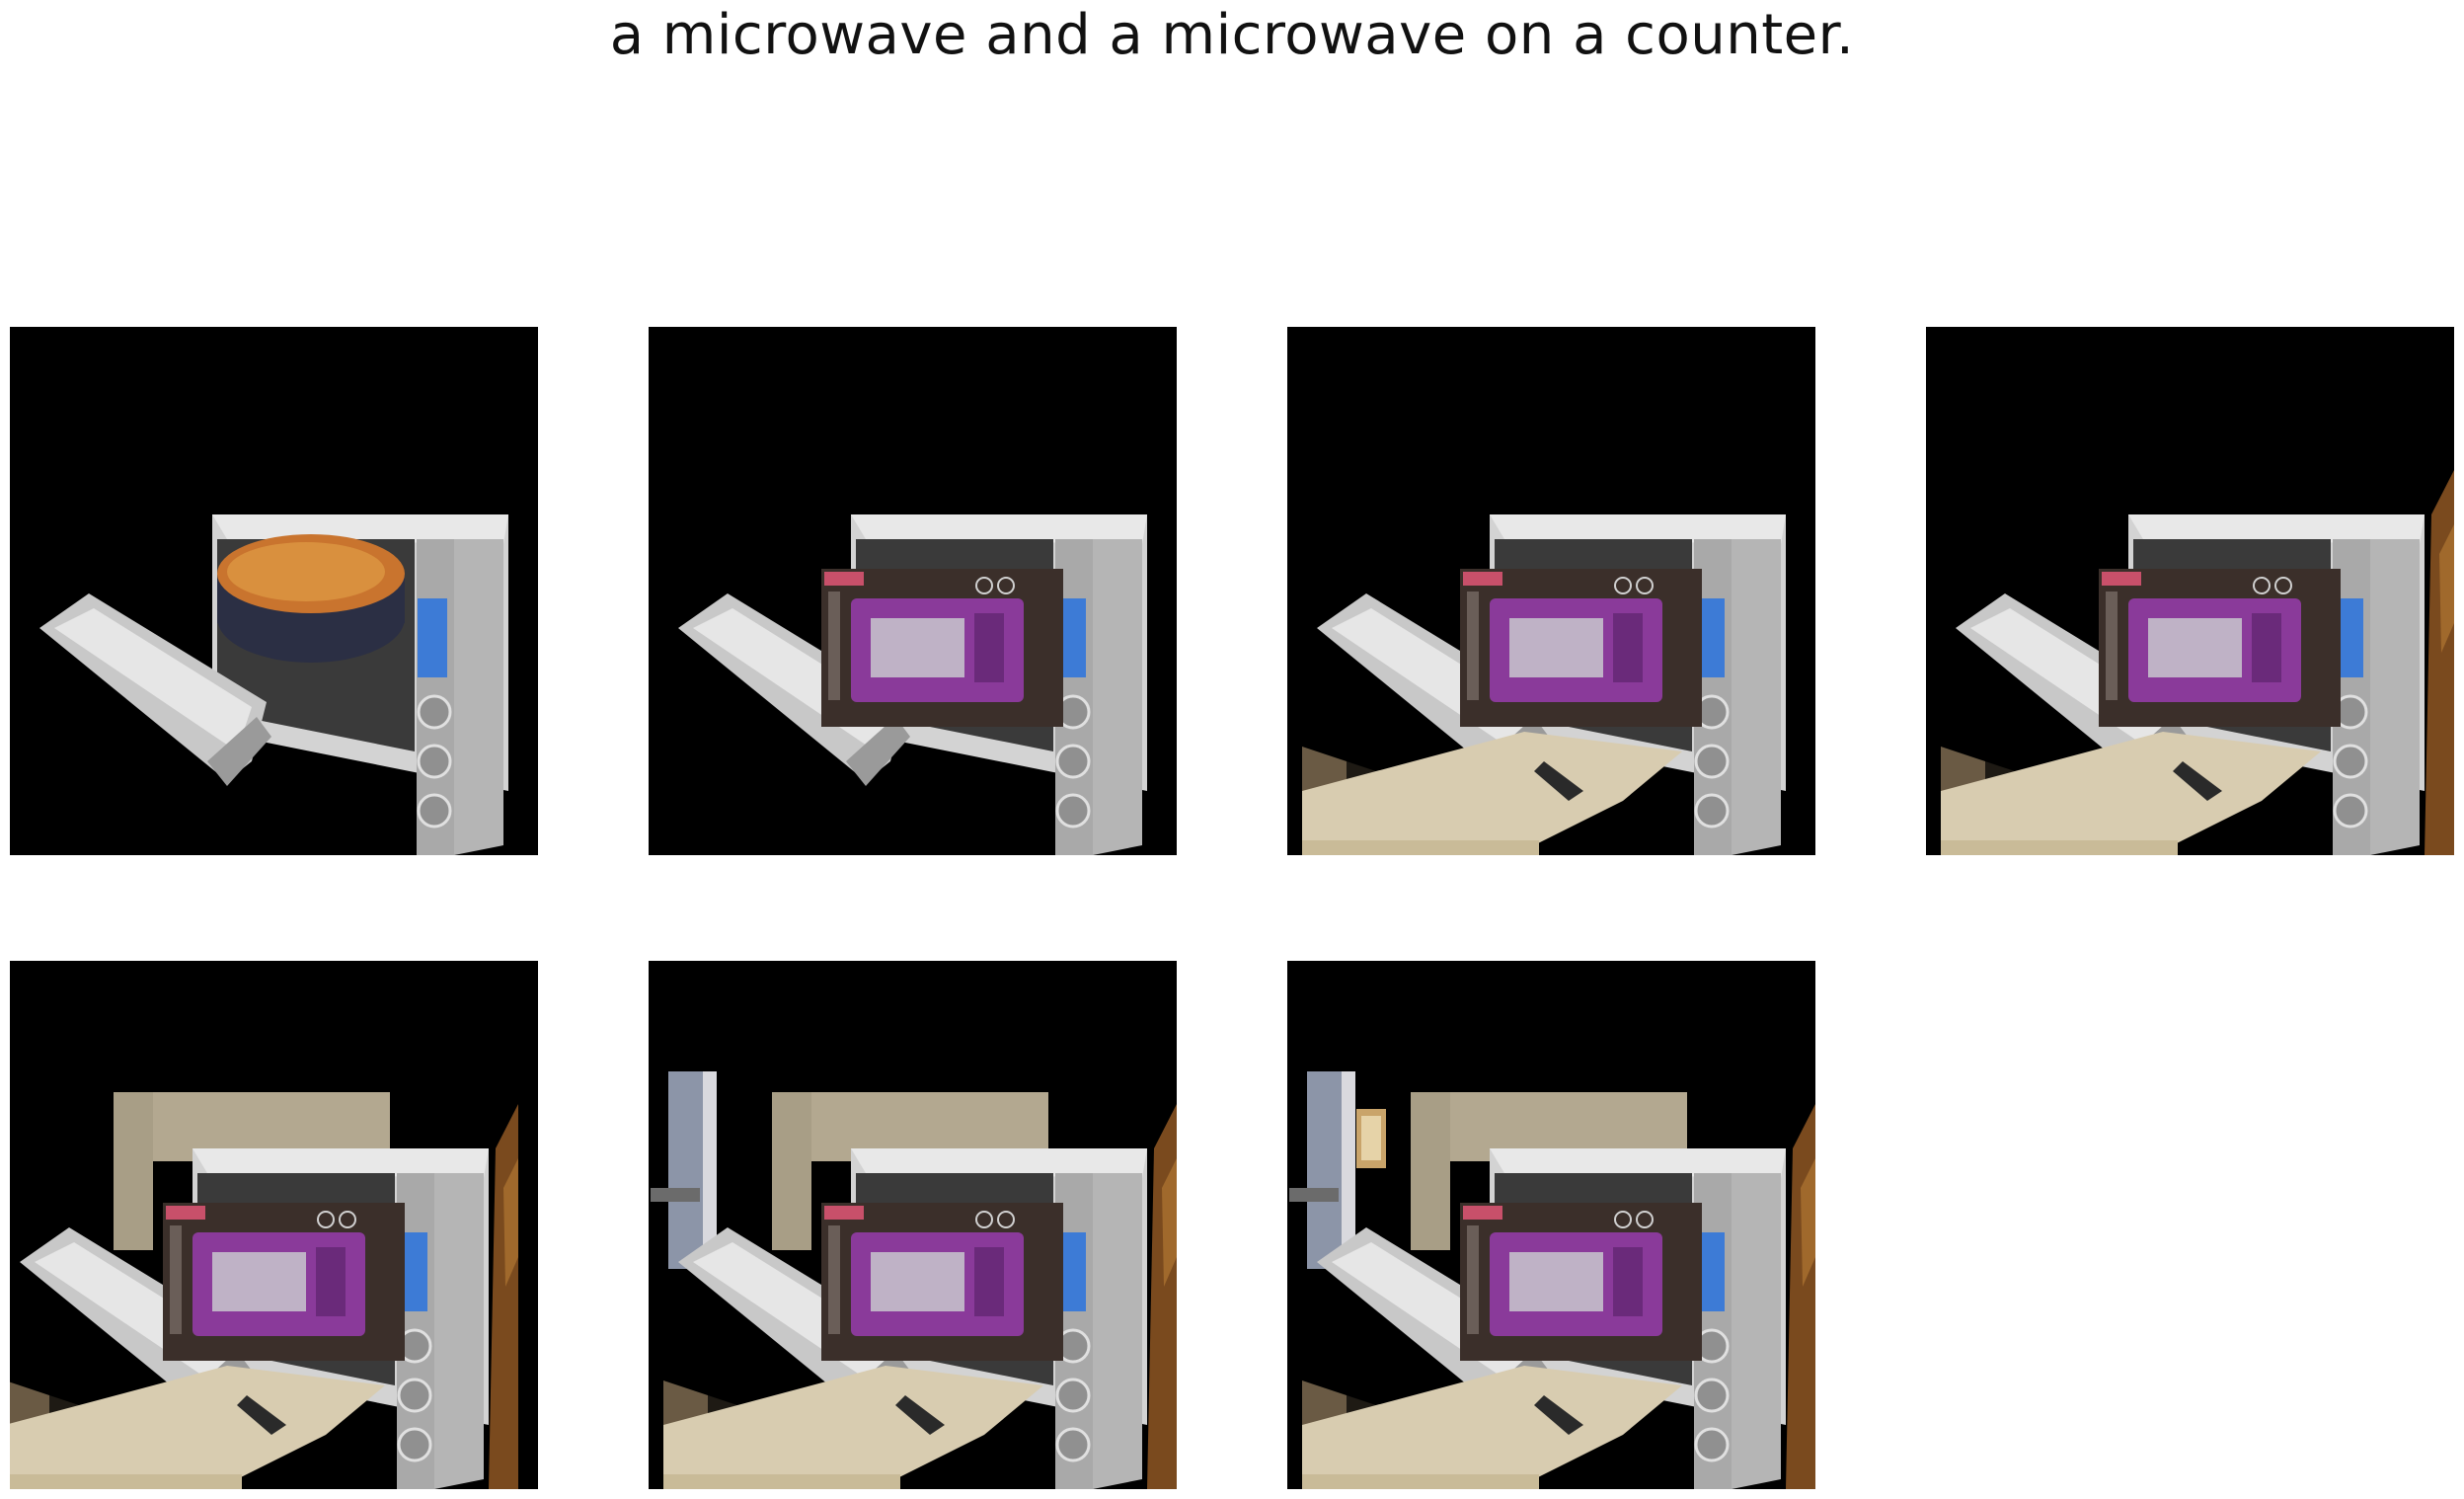 This screenshot has height=1499, width=2464. I want to click on cabinet-window, so click(1371, 1138).